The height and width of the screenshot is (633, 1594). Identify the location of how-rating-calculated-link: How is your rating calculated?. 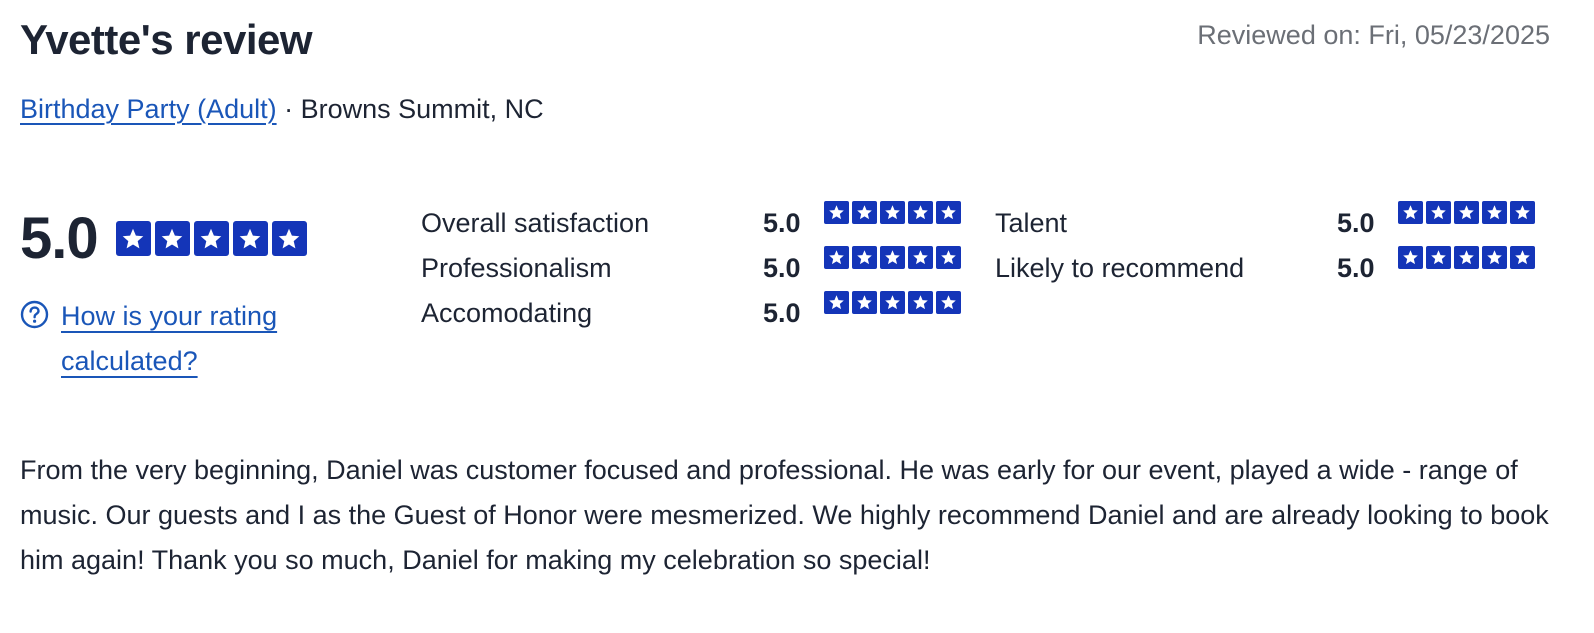
(200, 339).